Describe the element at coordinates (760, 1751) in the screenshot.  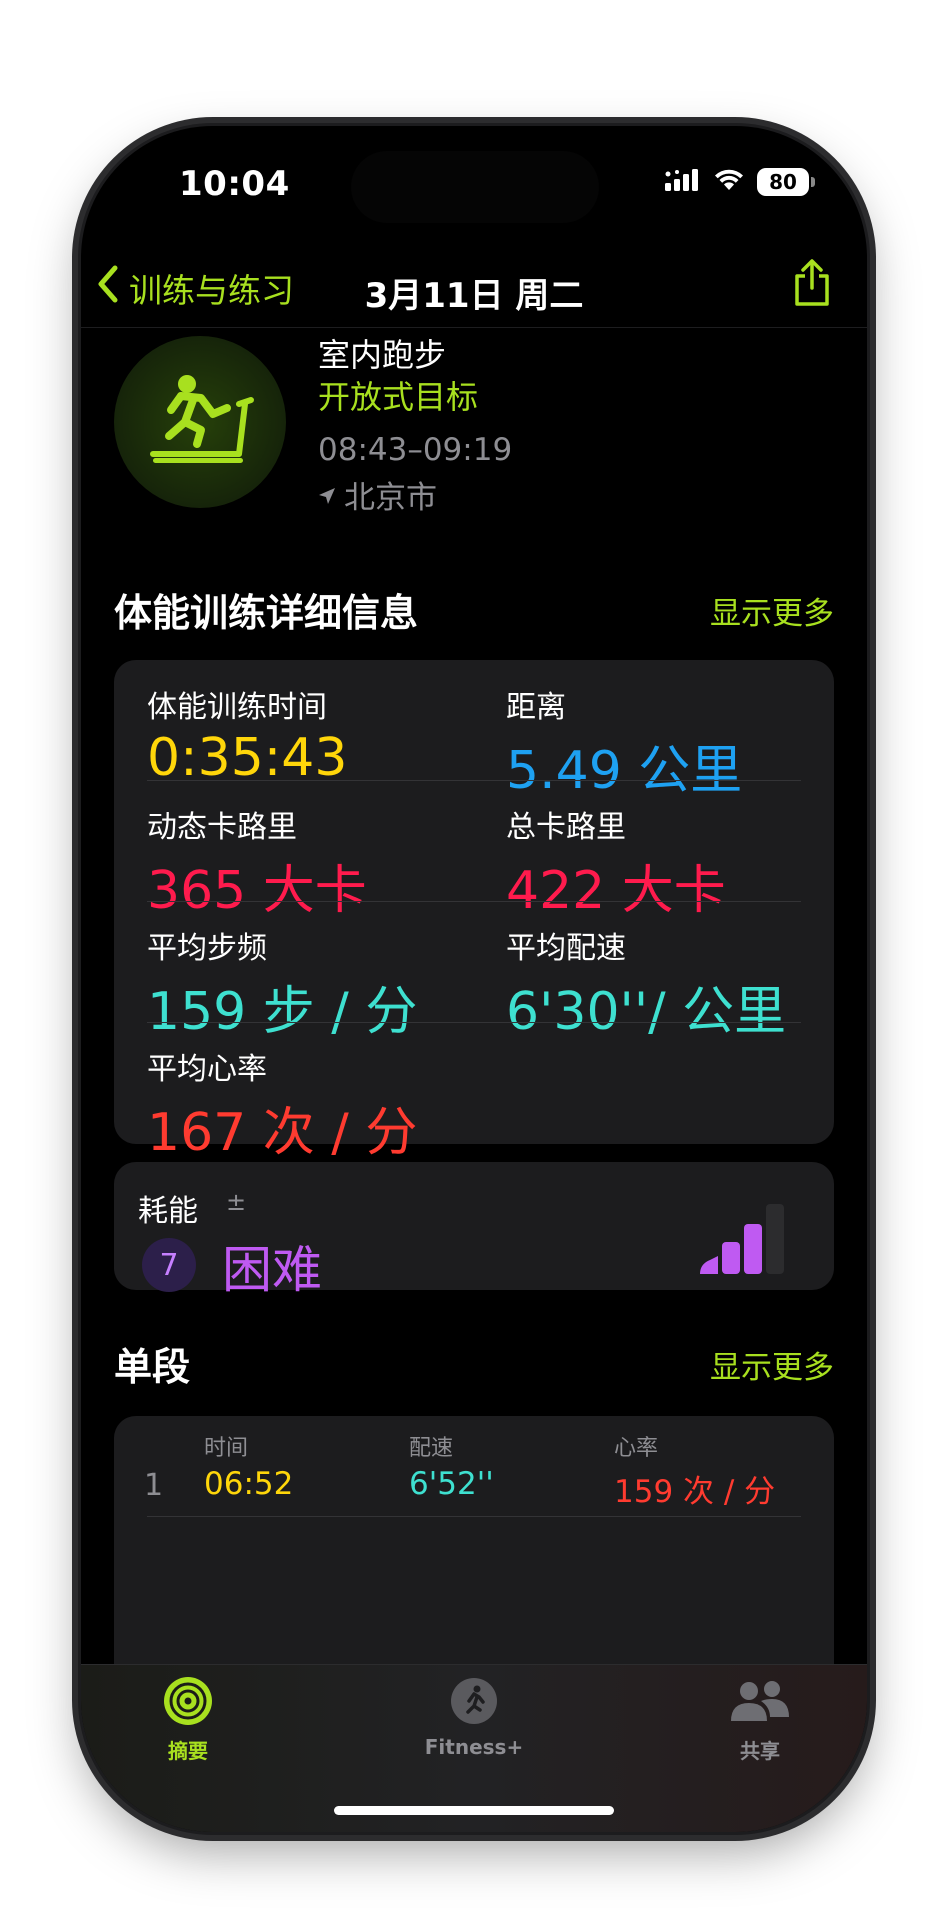
I see `tab-label: 共享` at that location.